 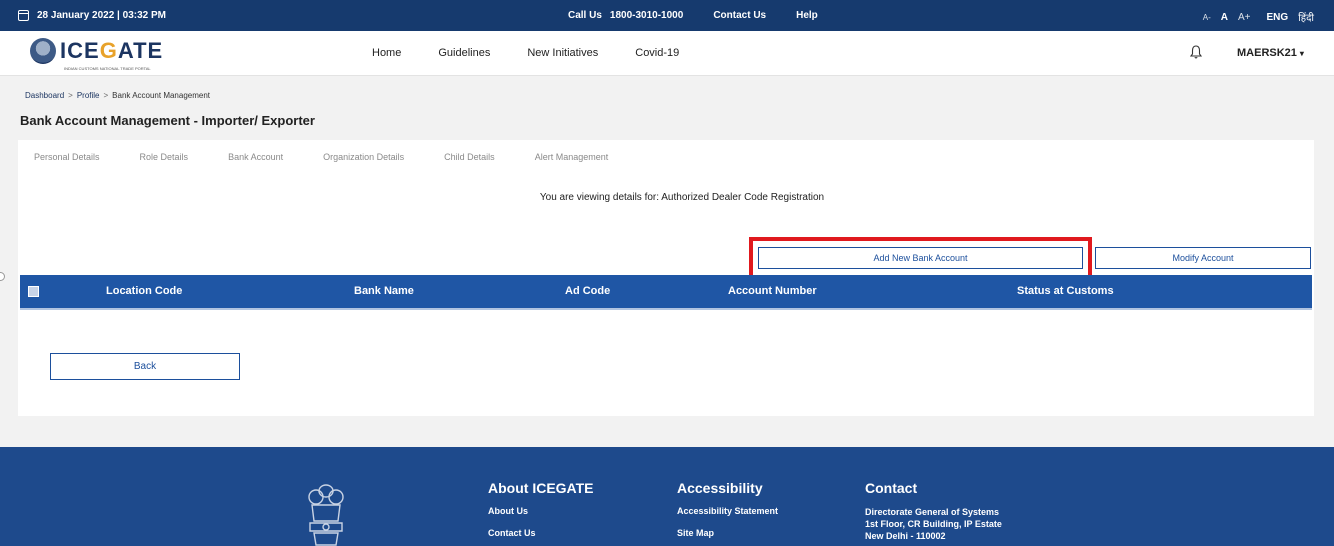 I want to click on nav-new-initiatives: New Initiatives, so click(x=562, y=53).